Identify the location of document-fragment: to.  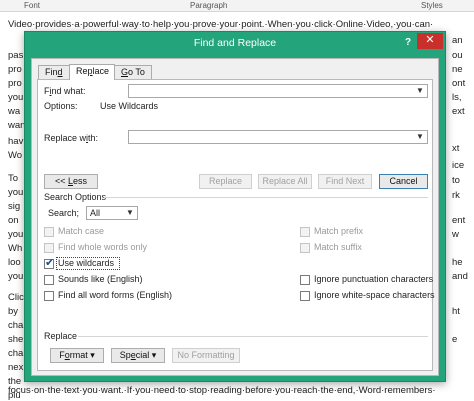
(456, 180).